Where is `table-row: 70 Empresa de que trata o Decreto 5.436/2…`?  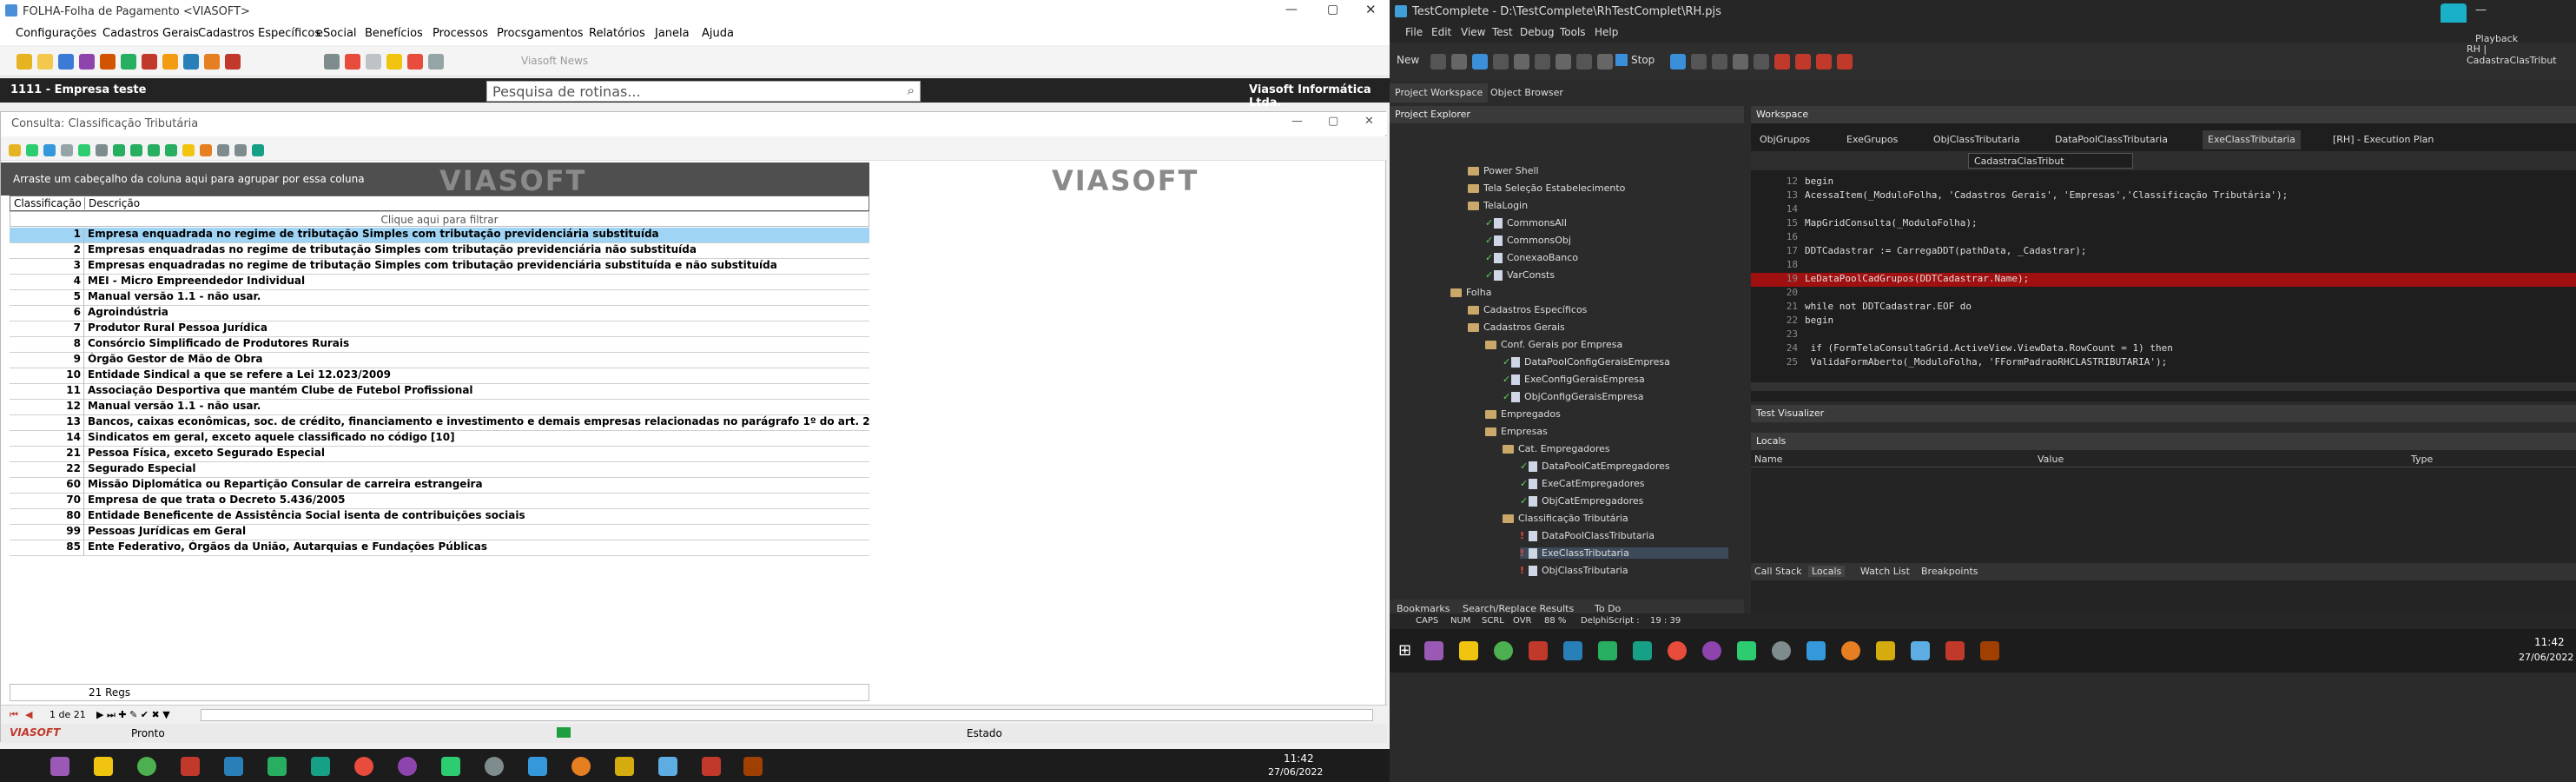
table-row: 70 Empresa de que trata o Decreto 5.436/2… is located at coordinates (439, 501).